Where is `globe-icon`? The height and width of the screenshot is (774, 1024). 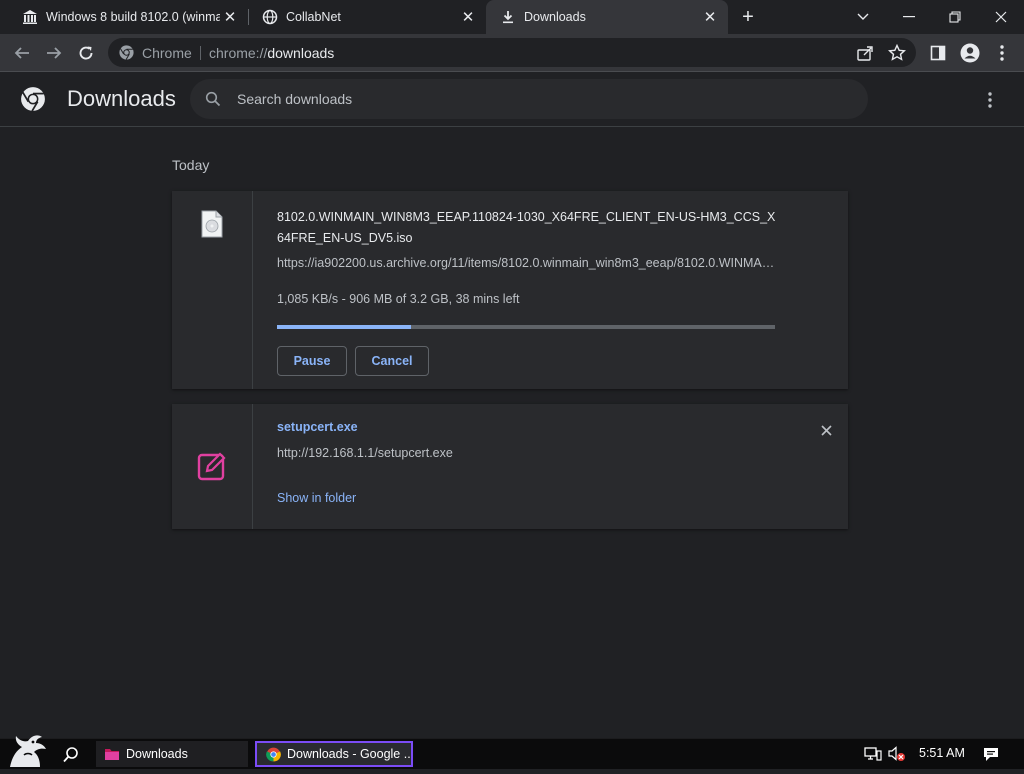 globe-icon is located at coordinates (270, 17).